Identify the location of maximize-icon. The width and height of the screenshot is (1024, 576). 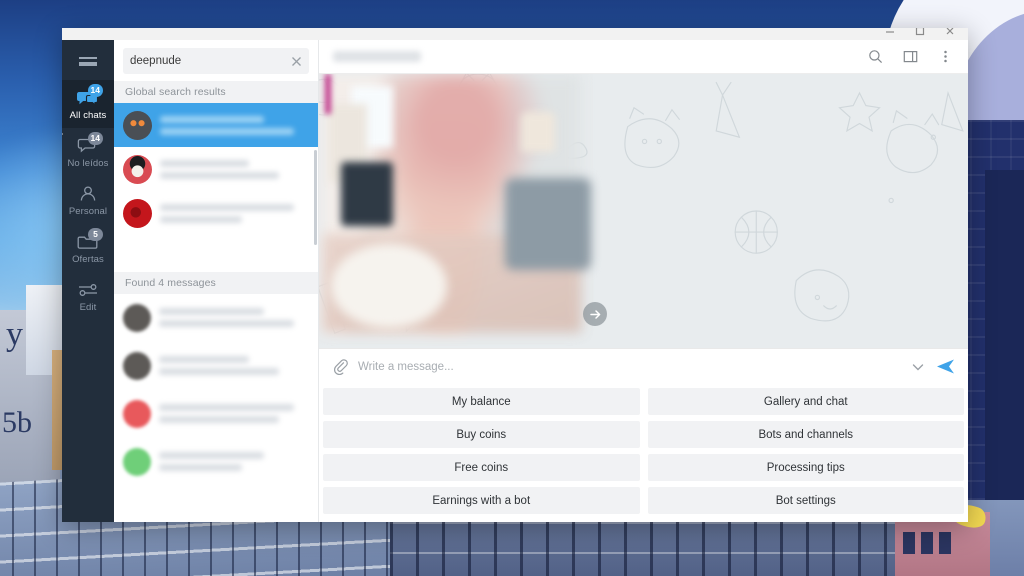
(920, 33).